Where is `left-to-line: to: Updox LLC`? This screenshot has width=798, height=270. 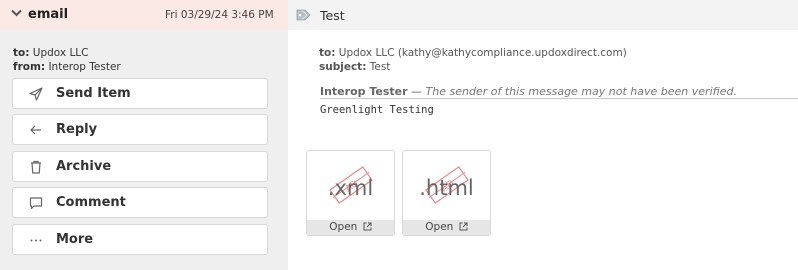
left-to-line: to: Updox LLC is located at coordinates (50, 53).